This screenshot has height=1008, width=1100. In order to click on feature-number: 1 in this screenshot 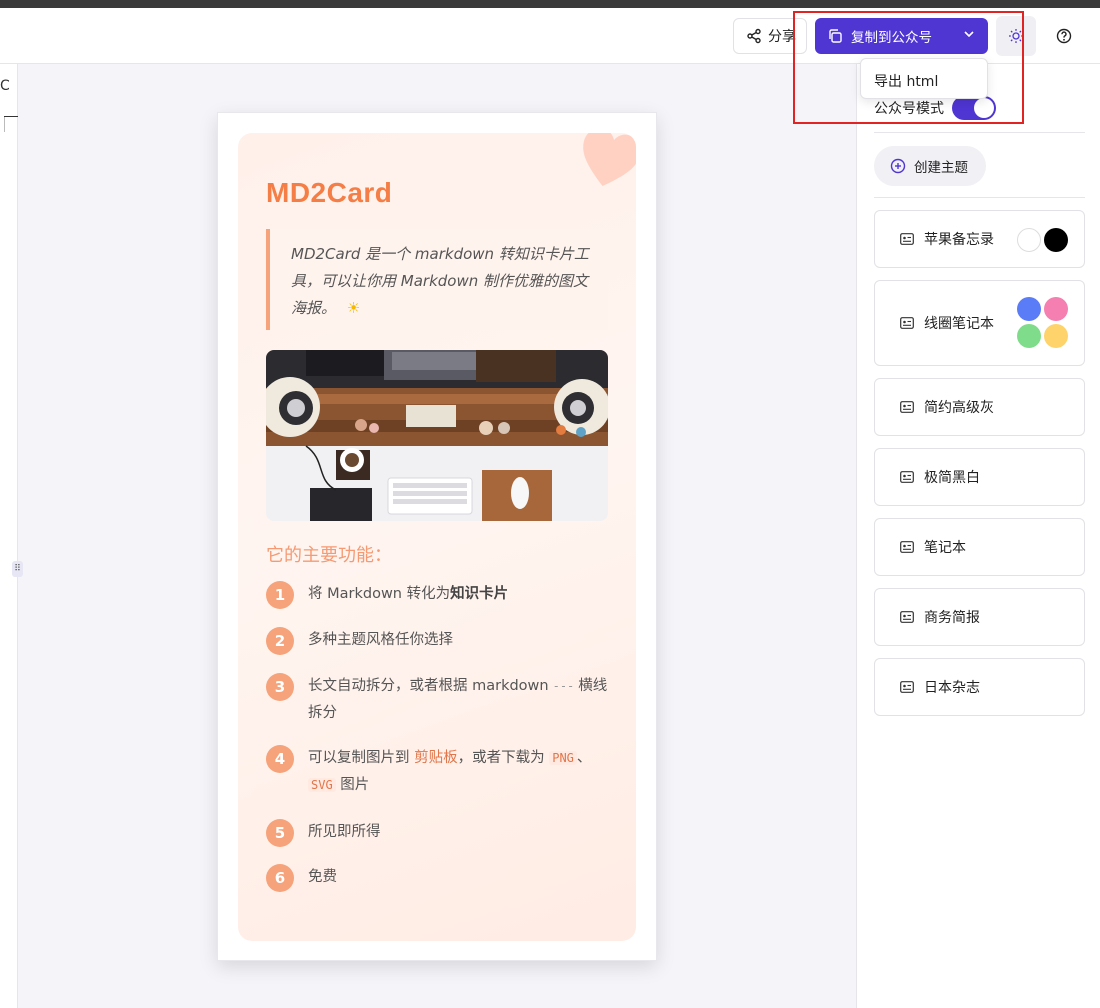, I will do `click(280, 595)`.